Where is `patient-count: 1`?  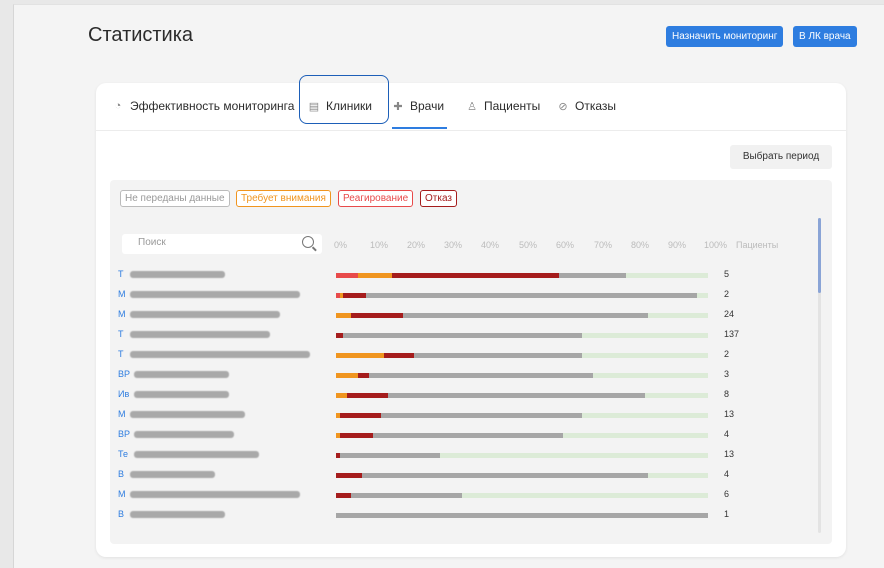 patient-count: 1 is located at coordinates (727, 514).